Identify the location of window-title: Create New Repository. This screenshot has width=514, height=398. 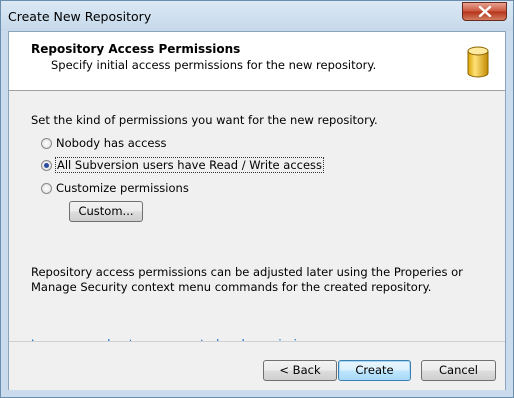
(80, 16).